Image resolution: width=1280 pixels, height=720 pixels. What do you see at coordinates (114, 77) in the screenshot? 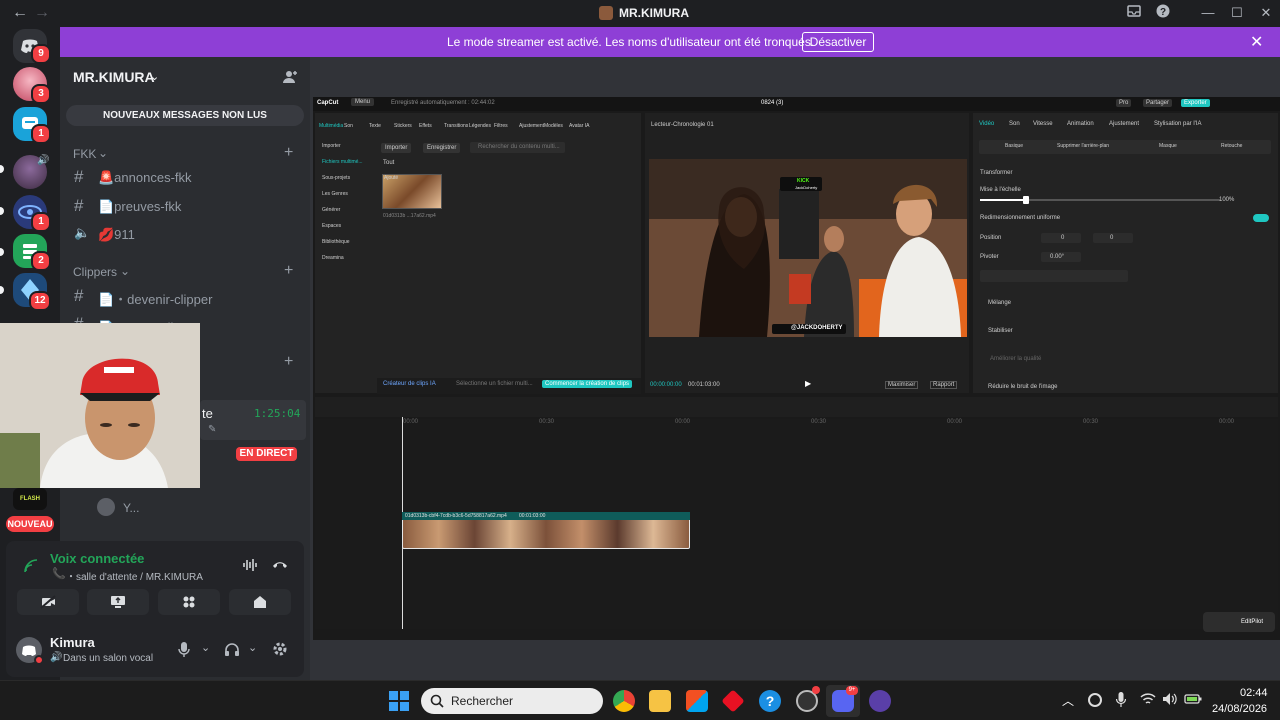
I see `server-name: MR.KIMURA` at bounding box center [114, 77].